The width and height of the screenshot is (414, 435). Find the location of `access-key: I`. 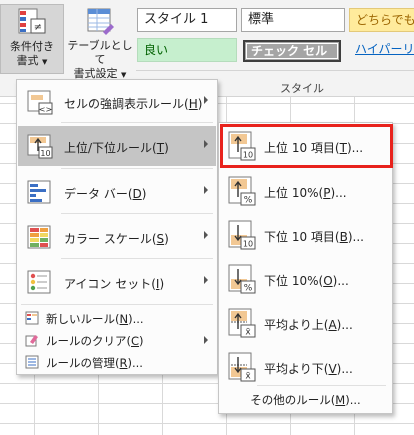

access-key: I is located at coordinates (157, 284).